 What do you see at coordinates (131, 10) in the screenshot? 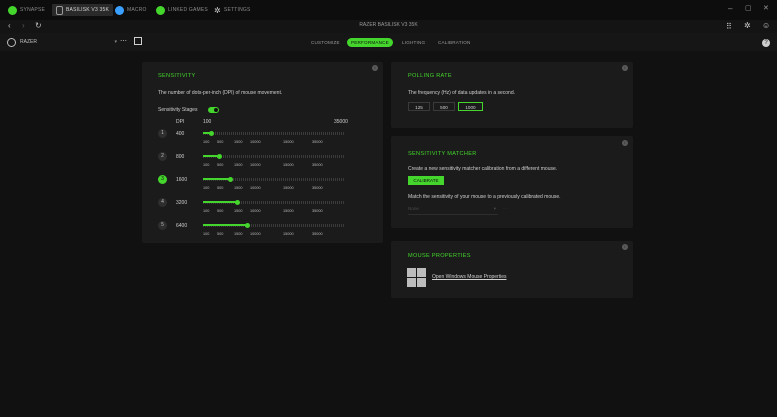
I see `tab-macro: MACRO` at bounding box center [131, 10].